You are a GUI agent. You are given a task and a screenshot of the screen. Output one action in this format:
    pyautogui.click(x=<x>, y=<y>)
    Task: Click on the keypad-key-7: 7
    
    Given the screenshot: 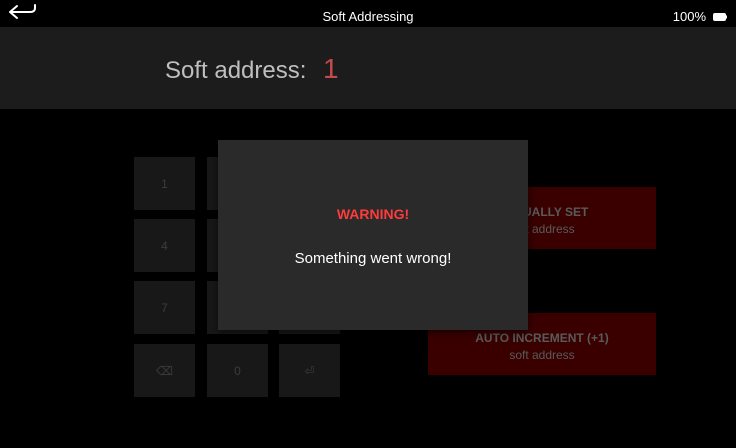 What is the action you would take?
    pyautogui.click(x=164, y=307)
    